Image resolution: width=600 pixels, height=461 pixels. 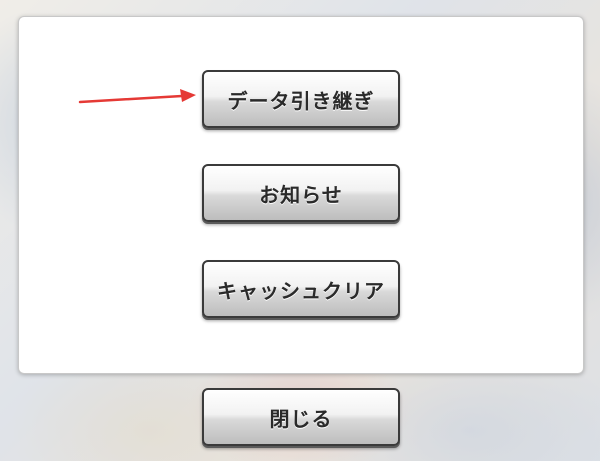 I want to click on close-button: 閉じる, so click(x=301, y=417).